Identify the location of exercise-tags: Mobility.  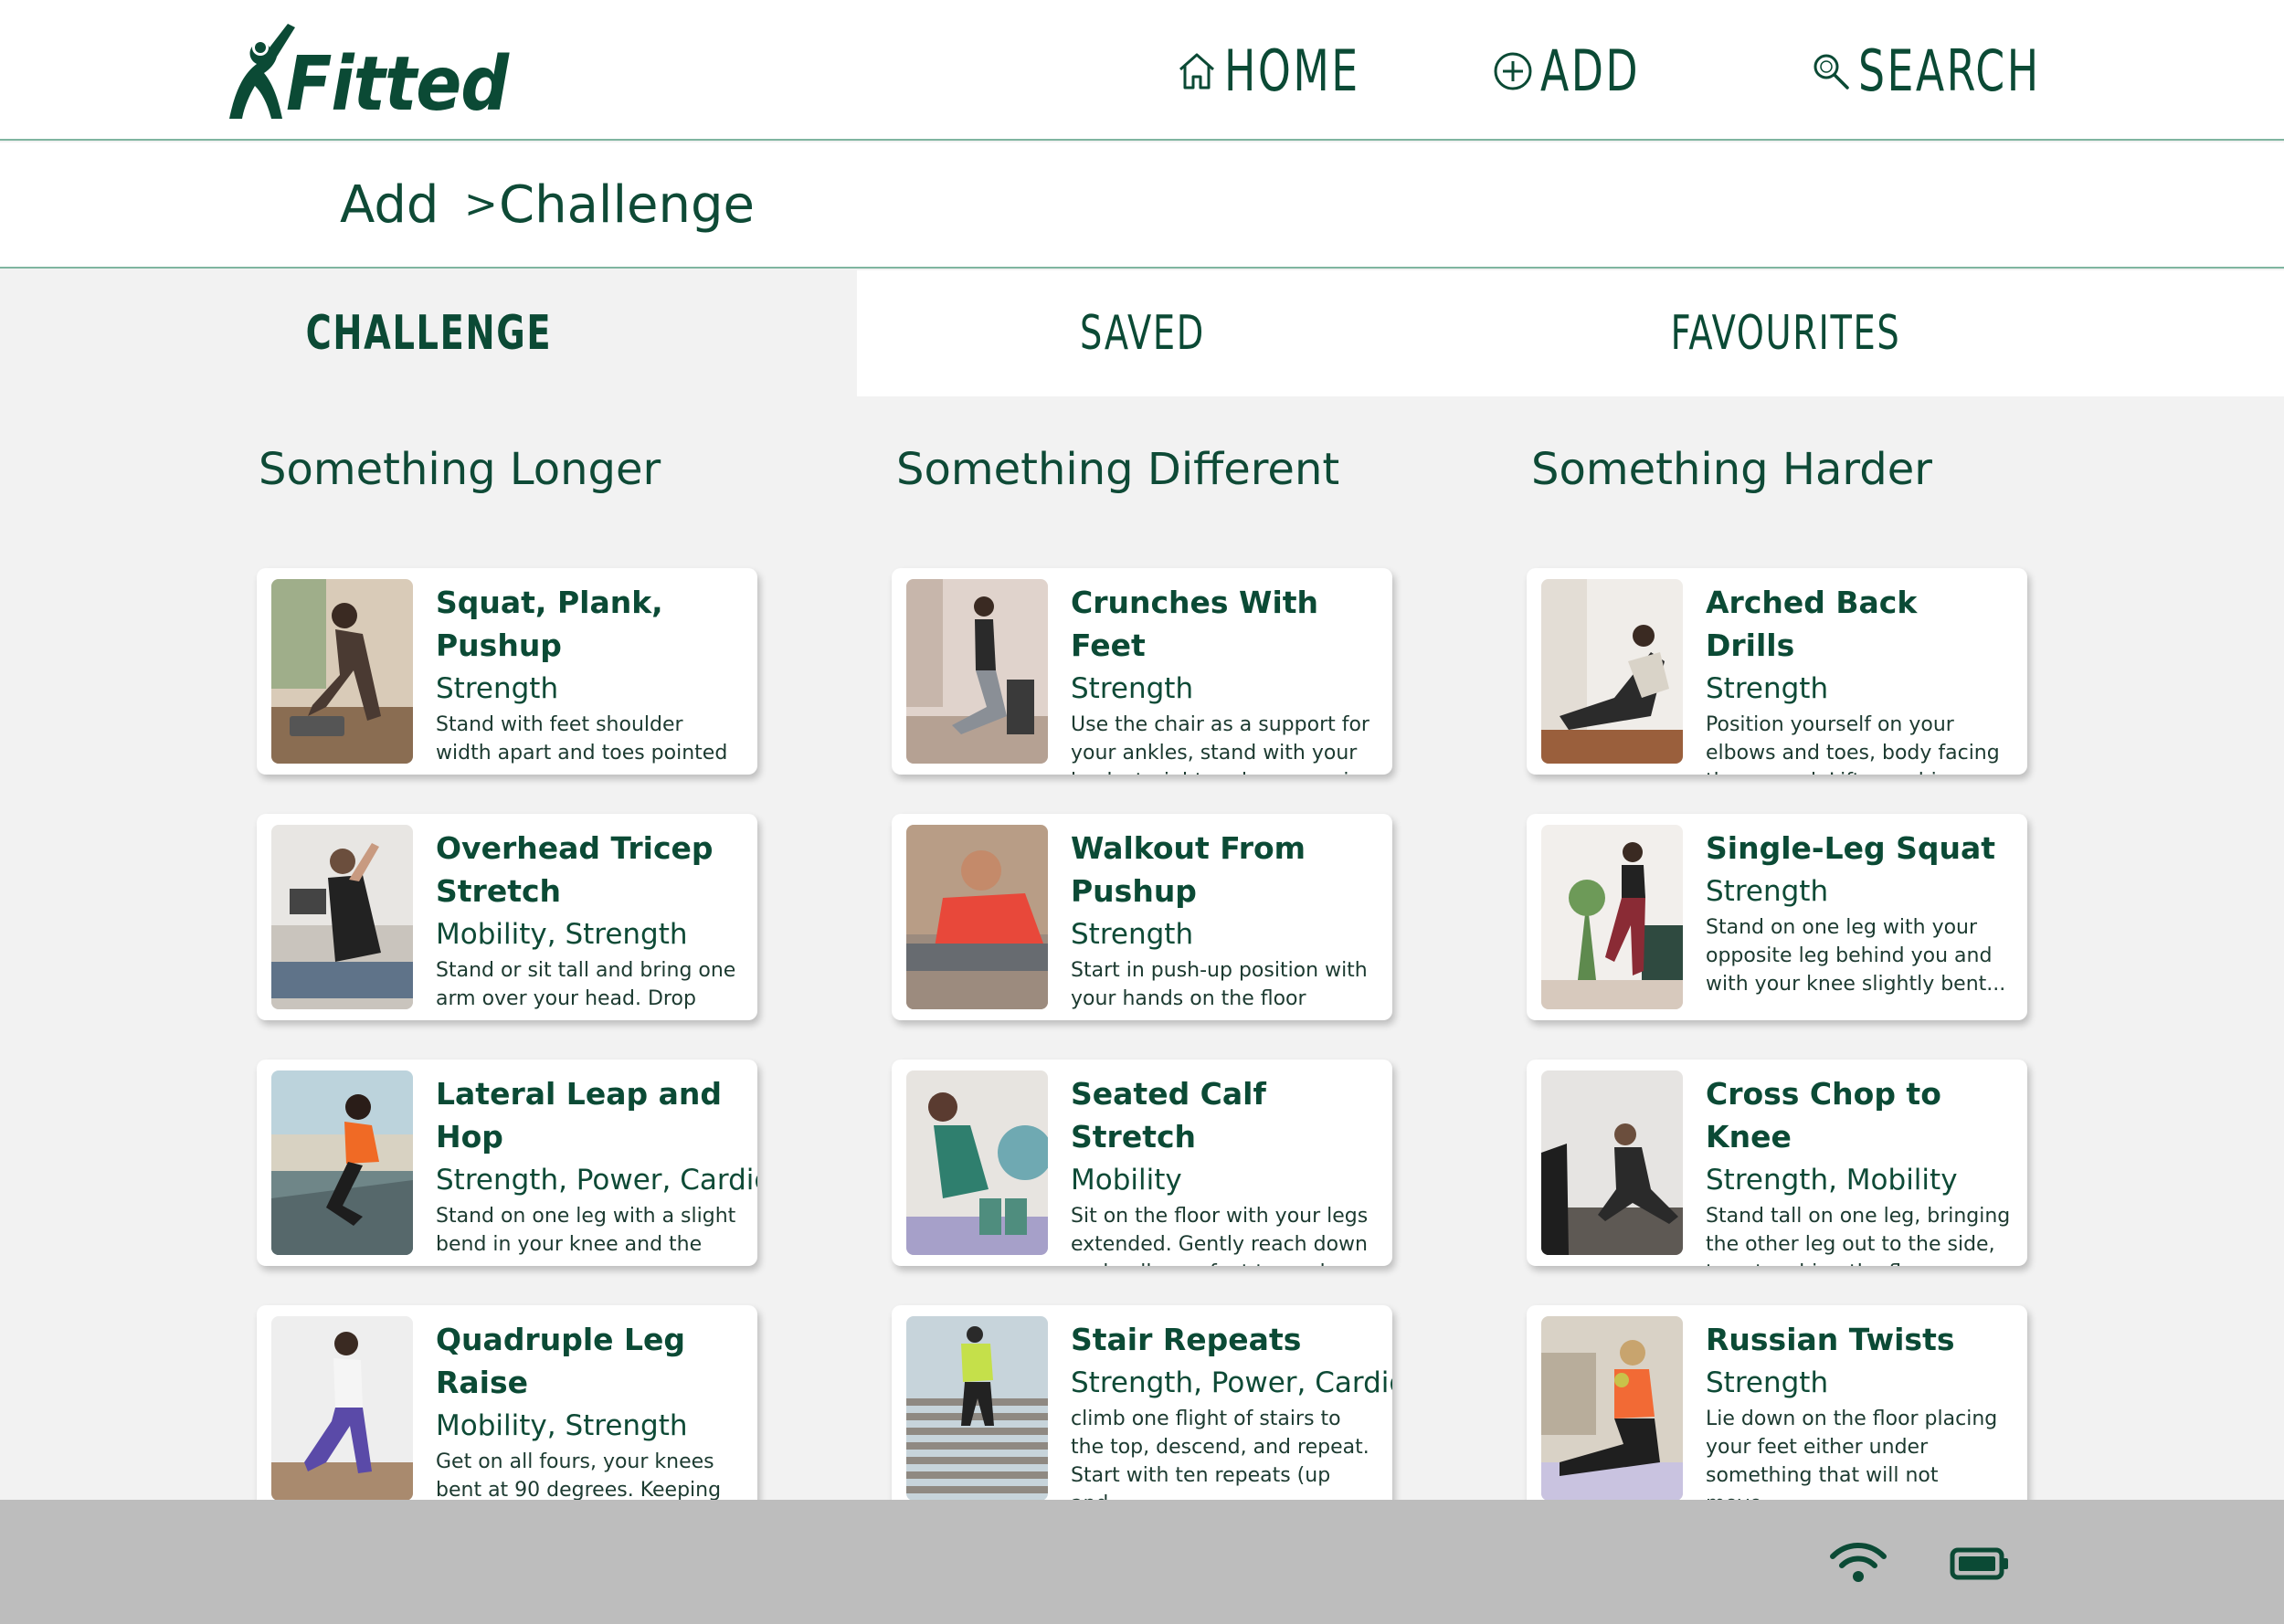
(1126, 1180).